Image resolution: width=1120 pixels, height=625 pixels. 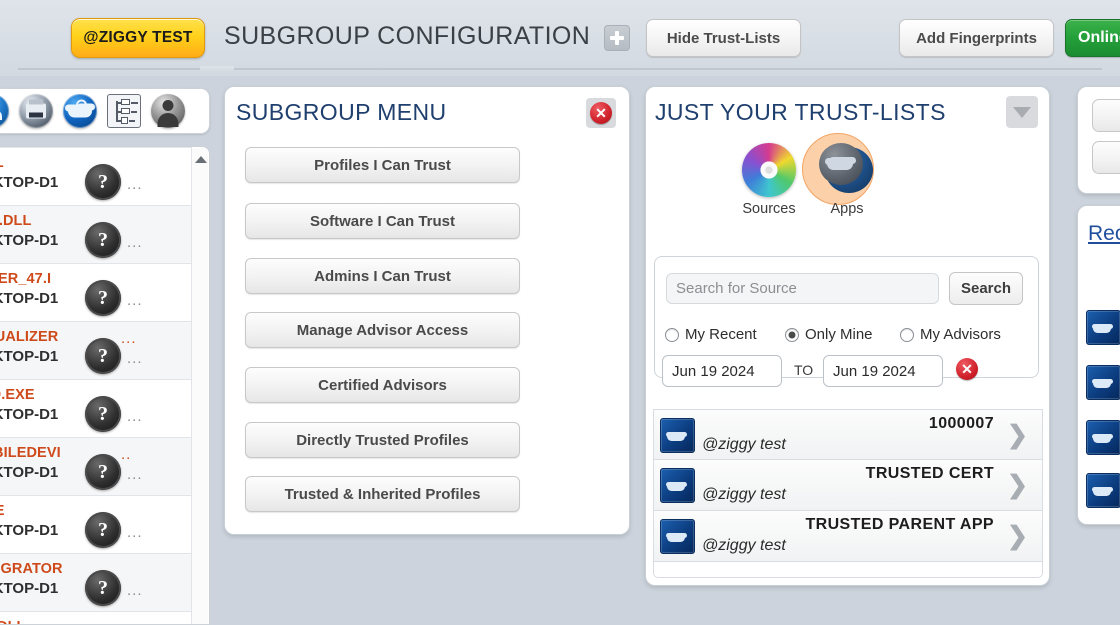 What do you see at coordinates (382, 165) in the screenshot?
I see `subgroup-menu-button-1: Profiles I Can Trust` at bounding box center [382, 165].